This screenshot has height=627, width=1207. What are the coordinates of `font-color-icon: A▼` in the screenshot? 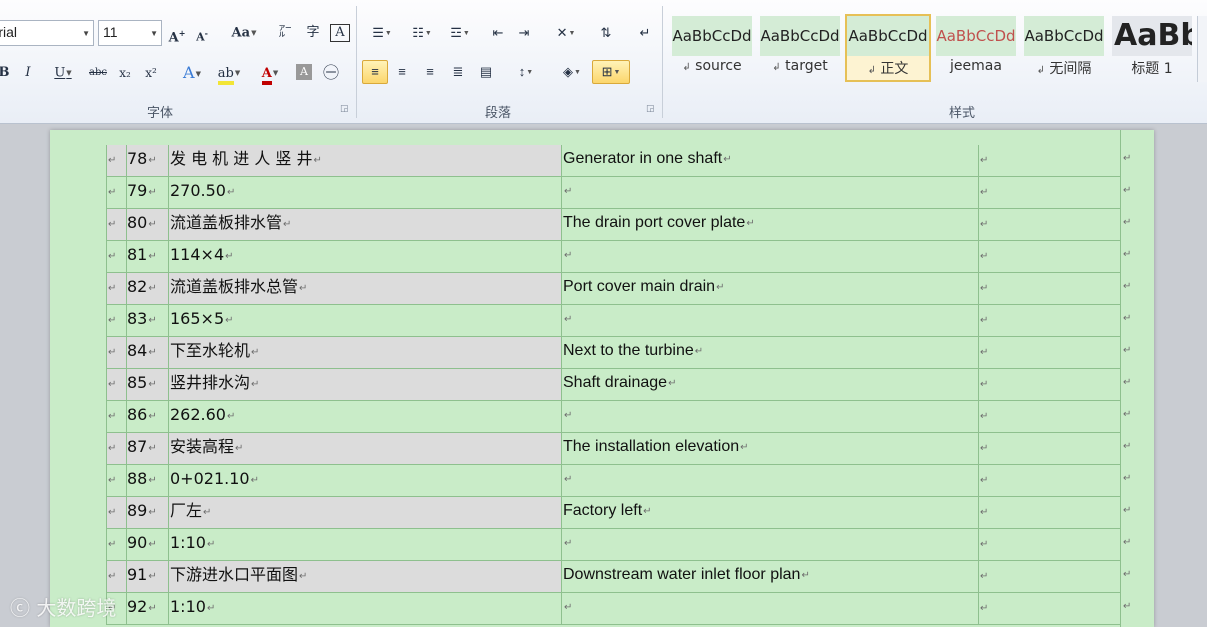 It's located at (270, 73).